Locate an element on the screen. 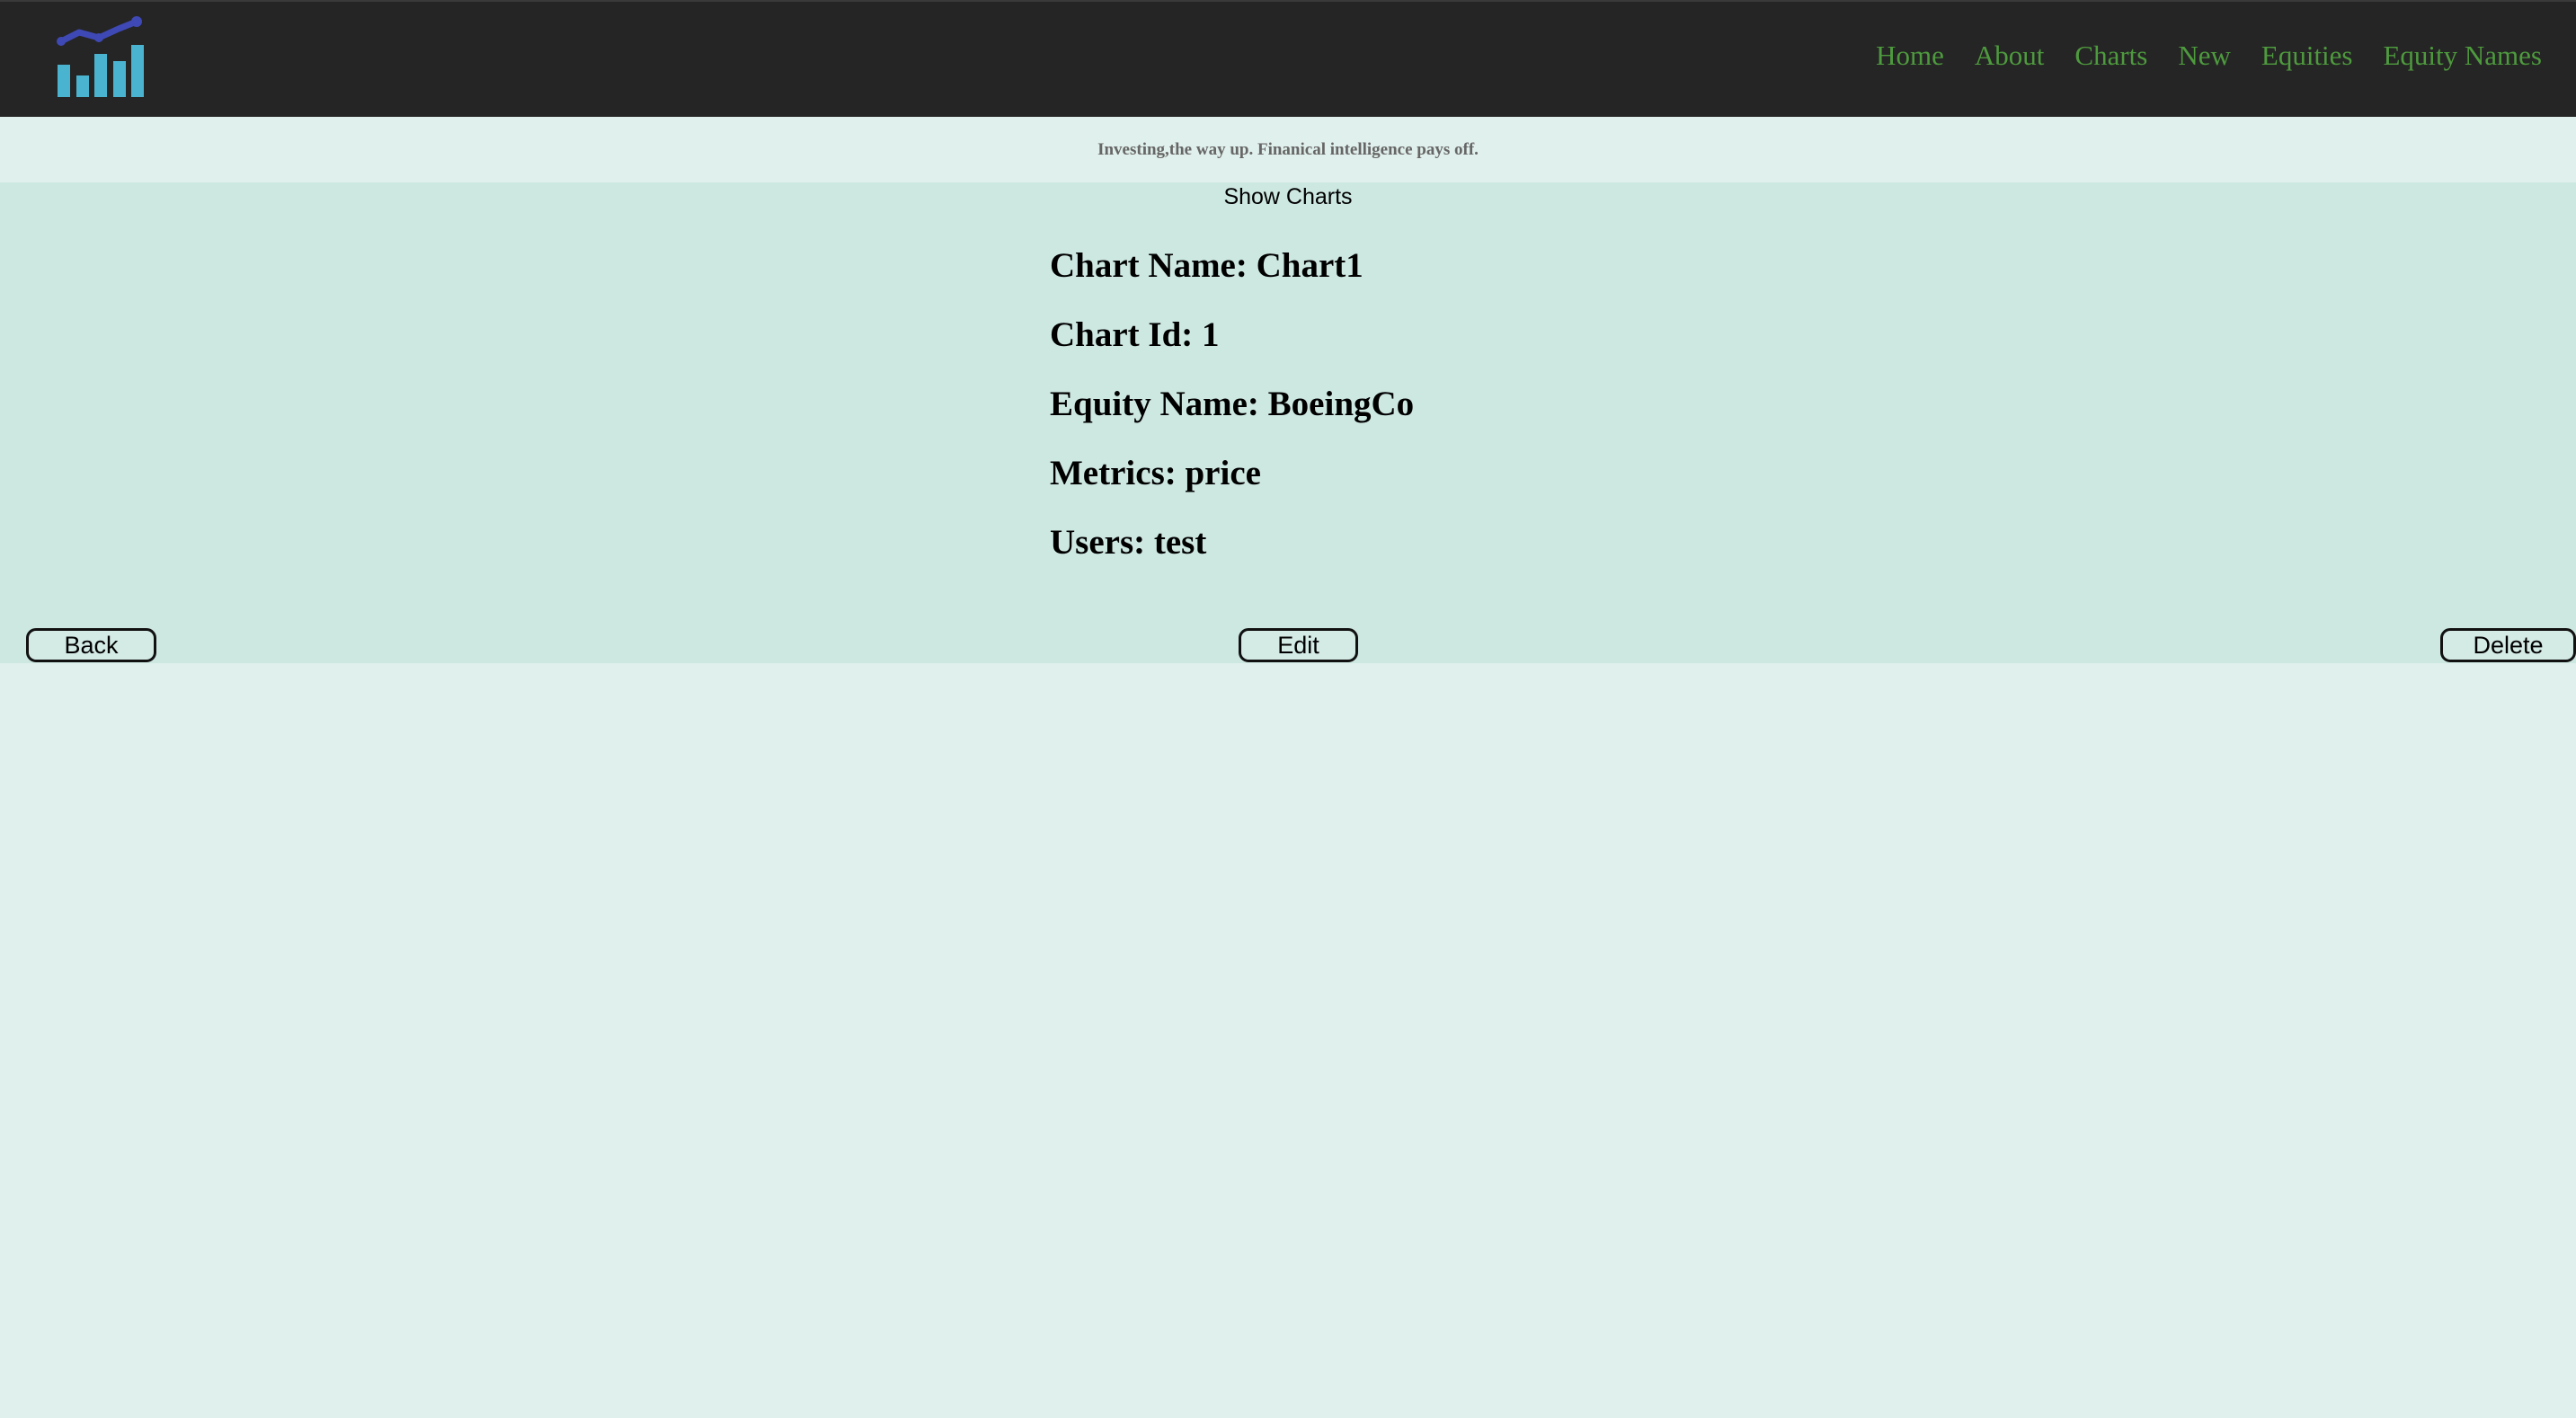 Image resolution: width=2576 pixels, height=1418 pixels. nav-link-equity-names: Equity Names is located at coordinates (2463, 55).